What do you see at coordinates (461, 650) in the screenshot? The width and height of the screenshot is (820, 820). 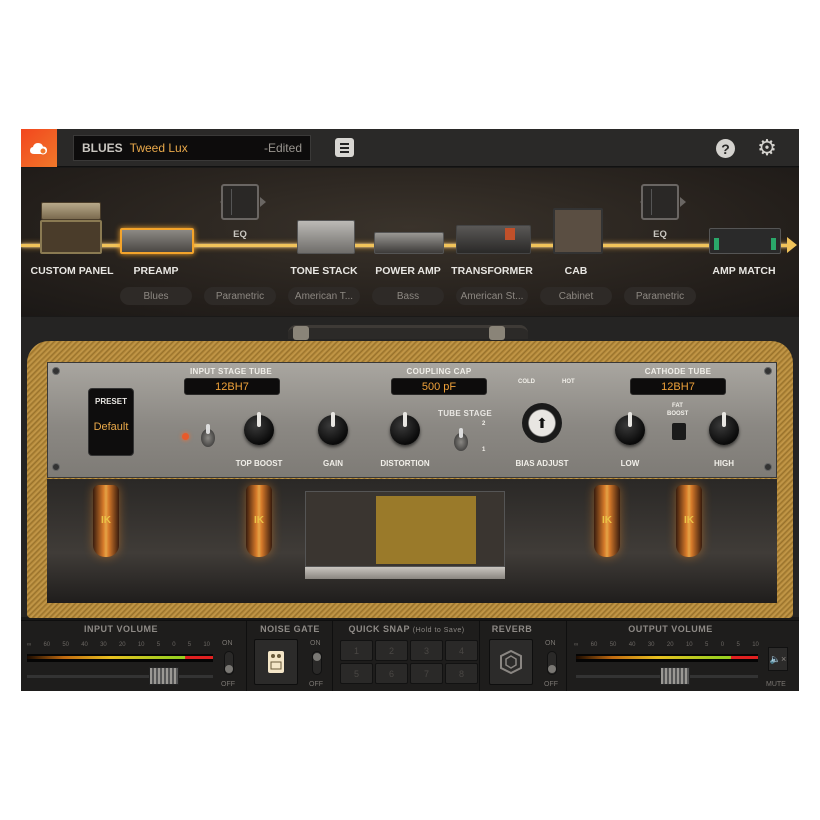 I see `quick-snap-slot: 4` at bounding box center [461, 650].